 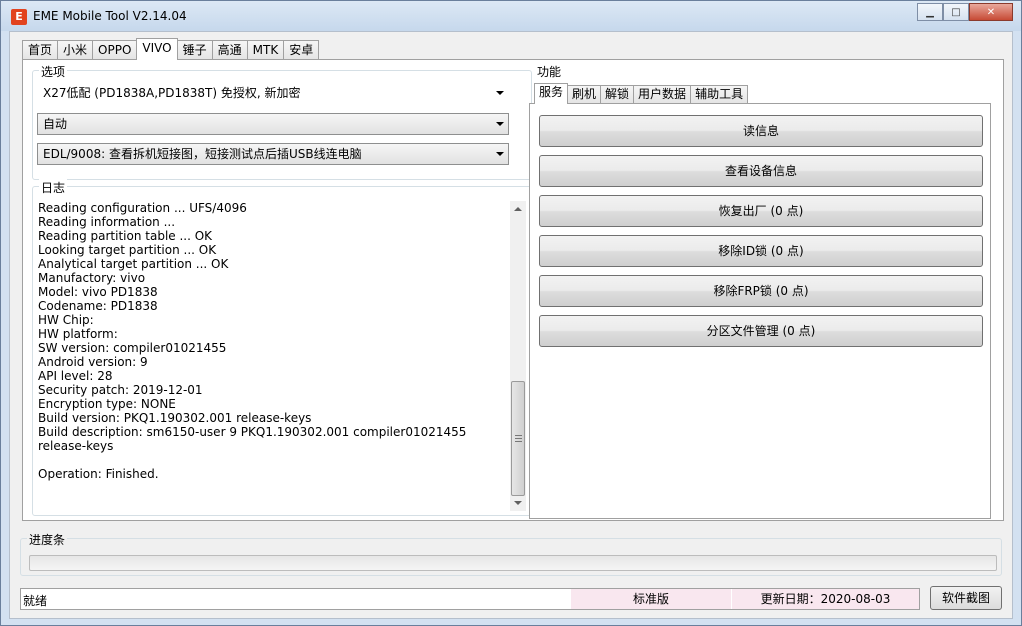 I want to click on tab-user-data: 用户数据, so click(x=662, y=94).